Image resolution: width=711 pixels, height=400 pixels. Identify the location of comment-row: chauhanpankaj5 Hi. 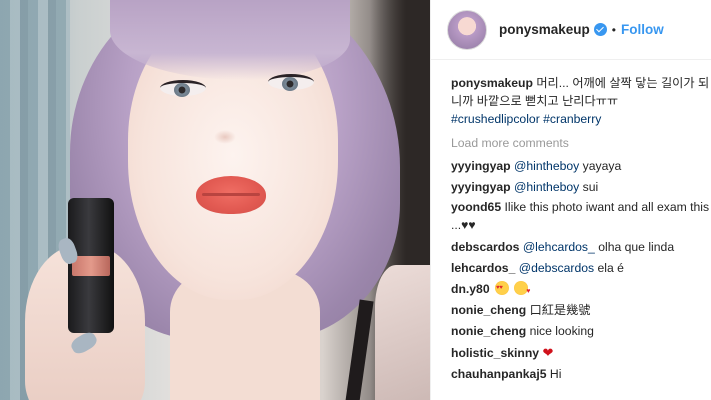
(581, 374).